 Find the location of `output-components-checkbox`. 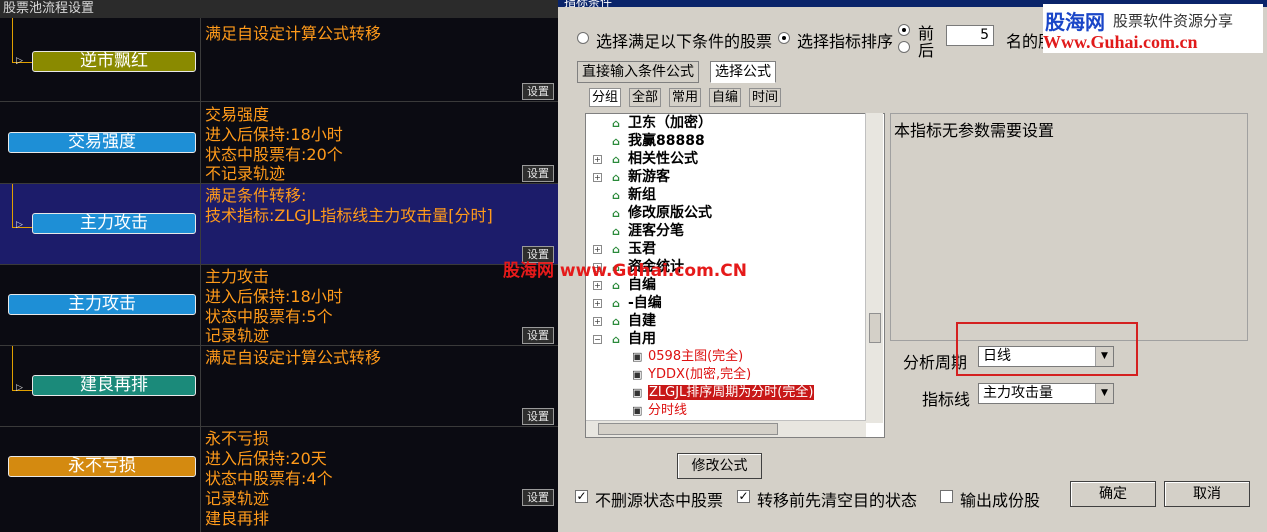

output-components-checkbox is located at coordinates (946, 496).